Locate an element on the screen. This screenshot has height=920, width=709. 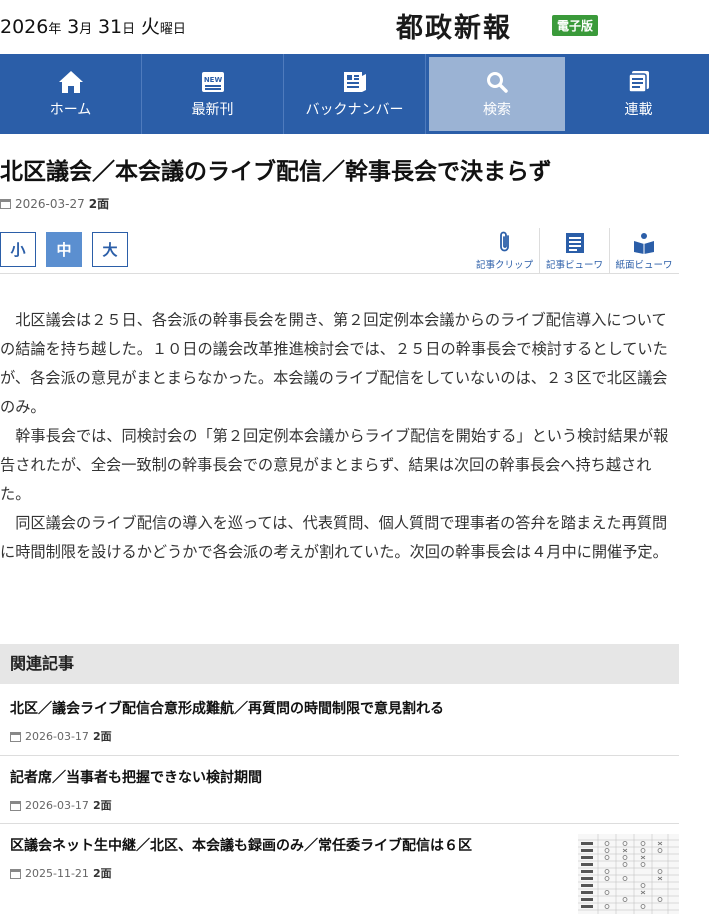
top-bar: 2026年 3月 31日 火曜日 都政新報 電子版 is located at coordinates (354, 27).